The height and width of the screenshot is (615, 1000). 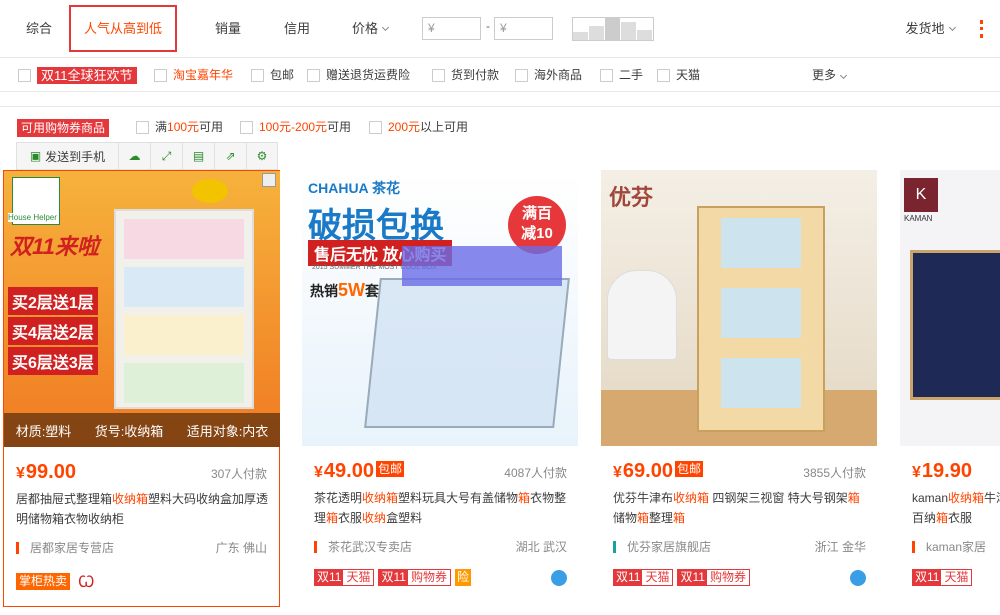 What do you see at coordinates (662, 546) in the screenshot?
I see `shop-link: 优芬家居旗舰店` at bounding box center [662, 546].